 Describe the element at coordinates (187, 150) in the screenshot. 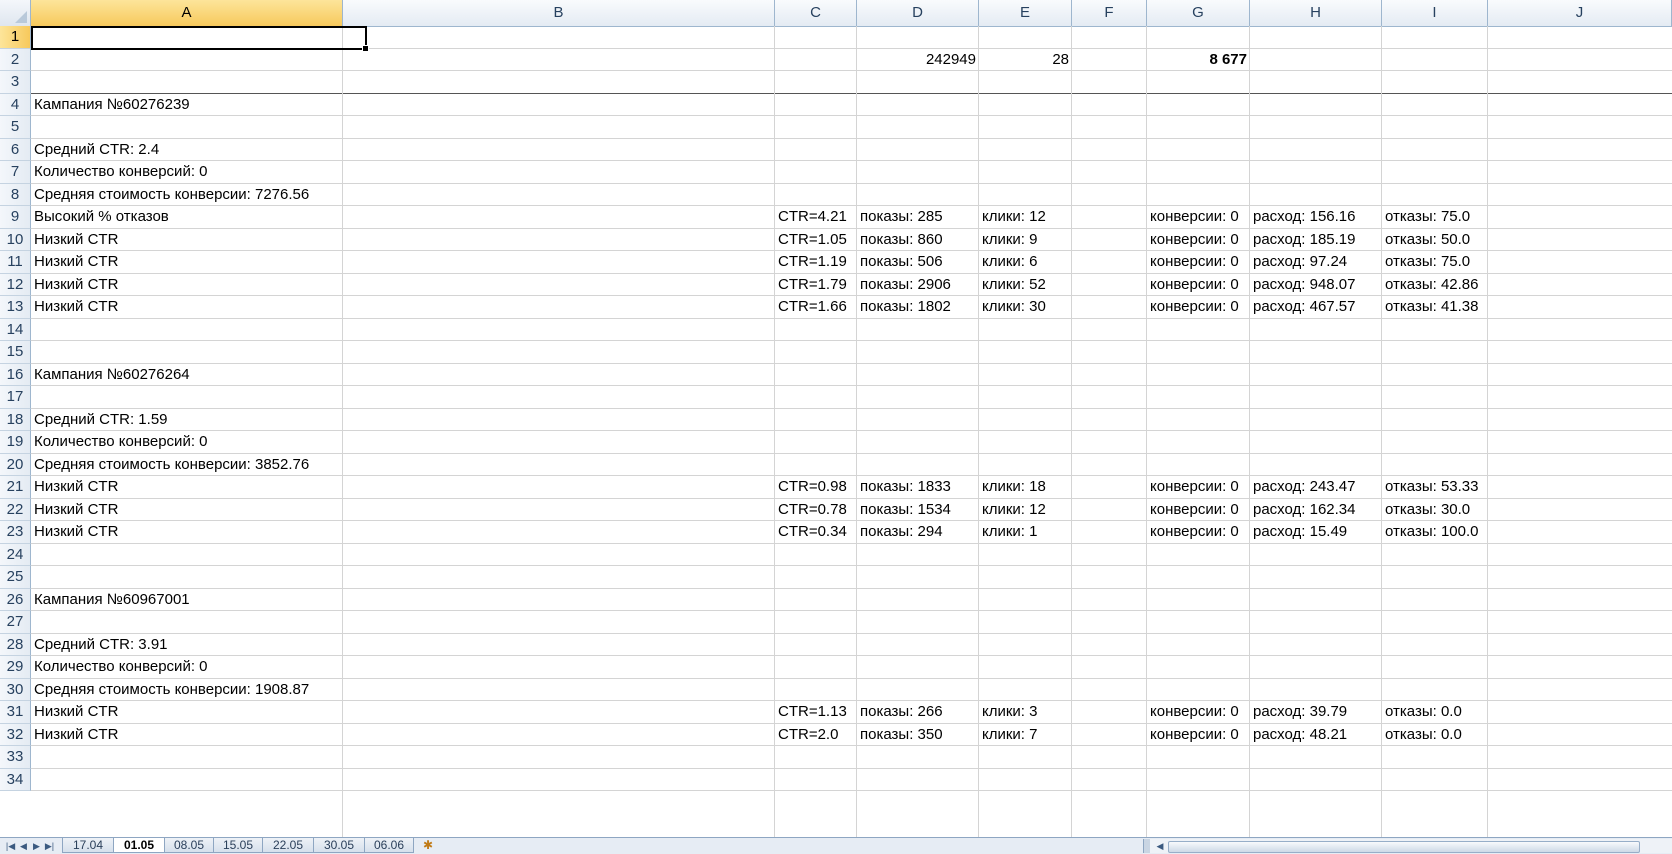

I see `cell-A6: Средний CTR: 2.4` at that location.